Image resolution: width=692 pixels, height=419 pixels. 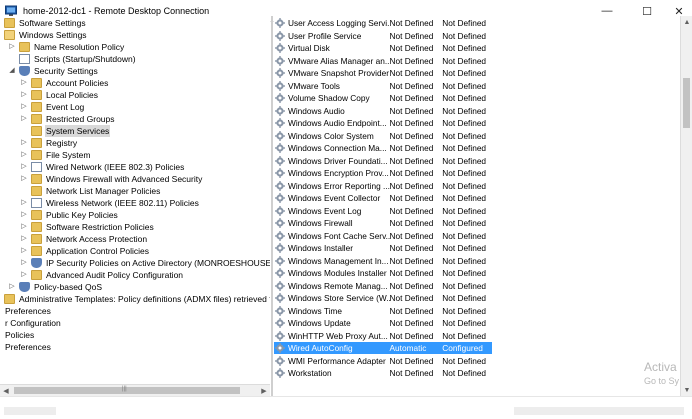 What do you see at coordinates (325, 35) in the screenshot?
I see `service-name: User Profile Service` at bounding box center [325, 35].